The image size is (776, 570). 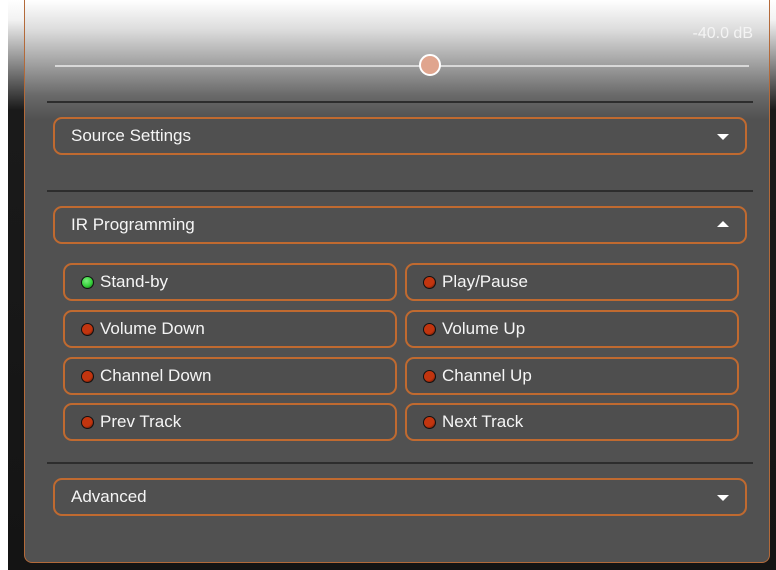 I want to click on ir-button-next-track: Next Track, so click(x=572, y=422).